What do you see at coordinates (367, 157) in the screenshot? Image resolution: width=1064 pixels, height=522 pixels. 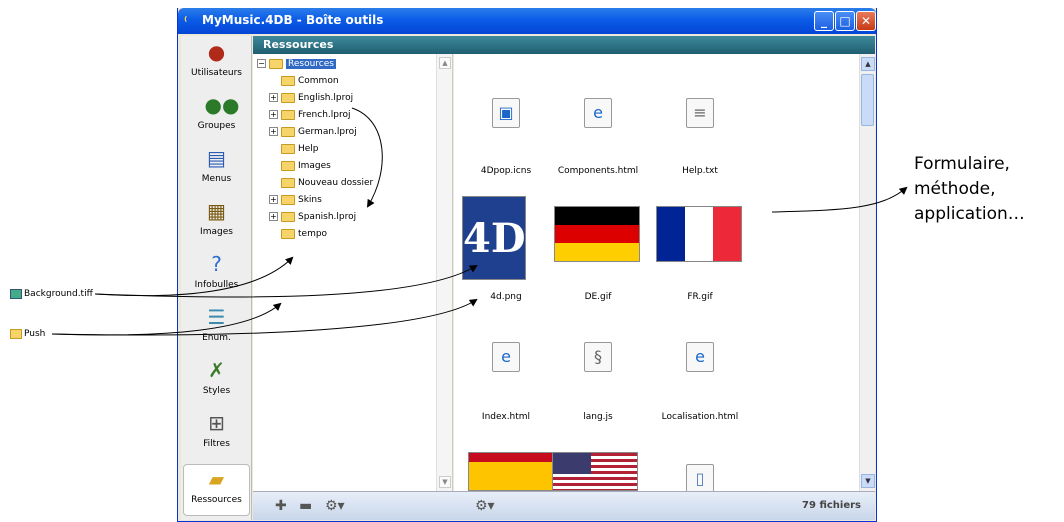 I see `arrow-english-to-skins` at bounding box center [367, 157].